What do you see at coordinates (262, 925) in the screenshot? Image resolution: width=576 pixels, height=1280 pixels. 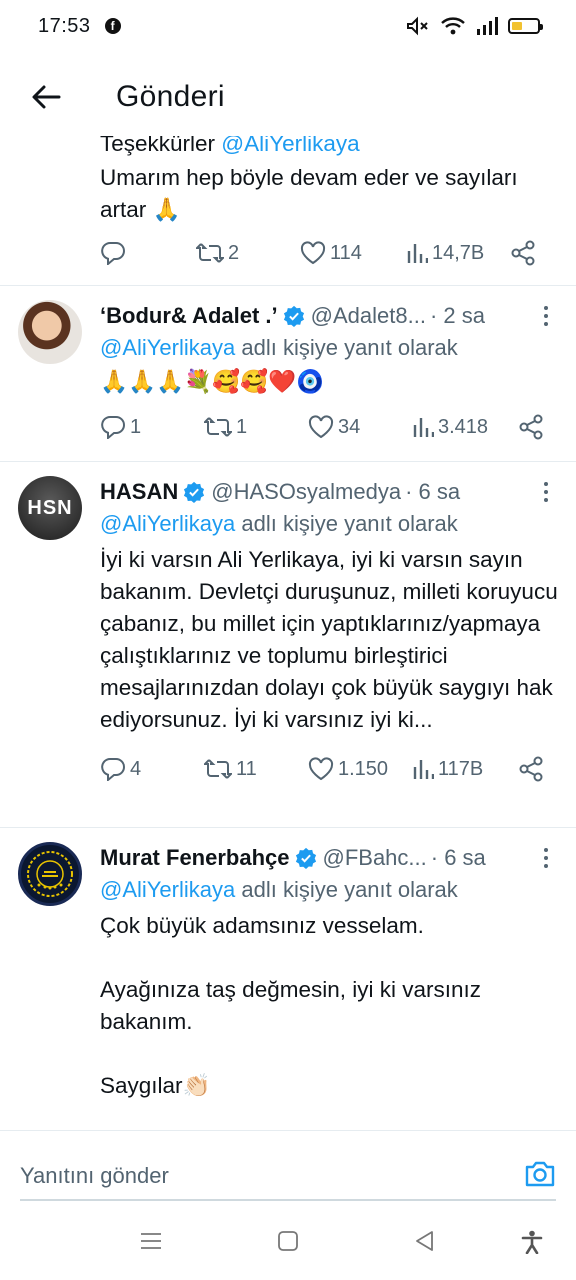 I see `tweet-text-line: Çok büyük adamsınız vesselam.` at bounding box center [262, 925].